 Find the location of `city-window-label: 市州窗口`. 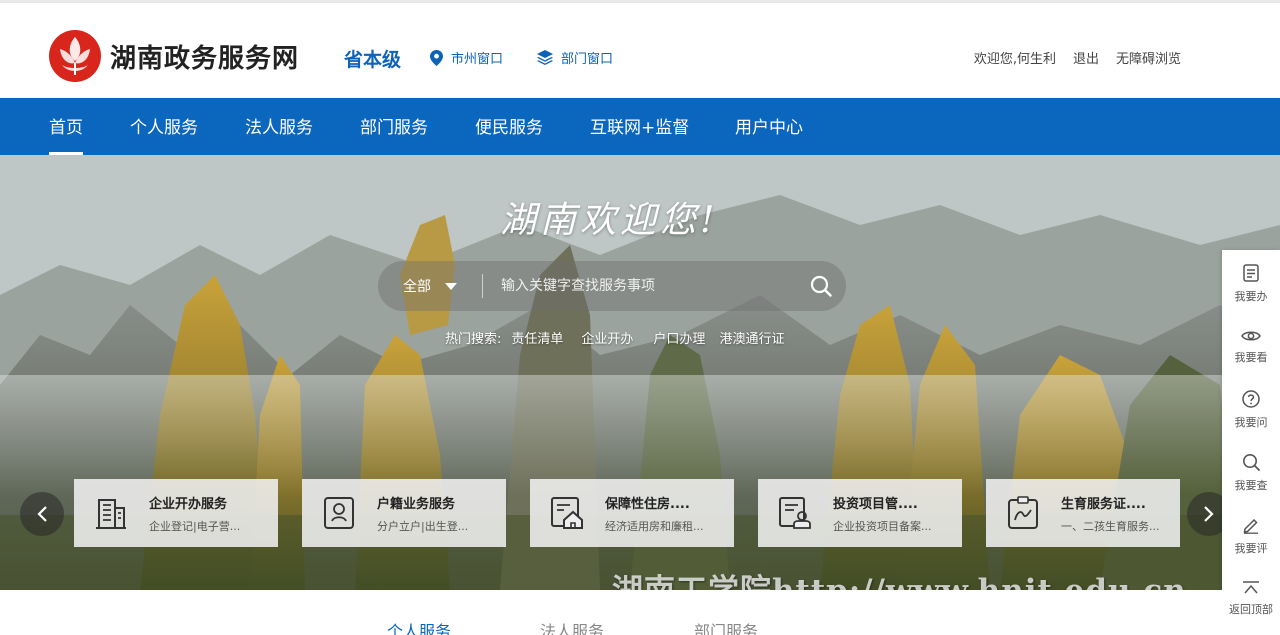

city-window-label: 市州窗口 is located at coordinates (477, 59).